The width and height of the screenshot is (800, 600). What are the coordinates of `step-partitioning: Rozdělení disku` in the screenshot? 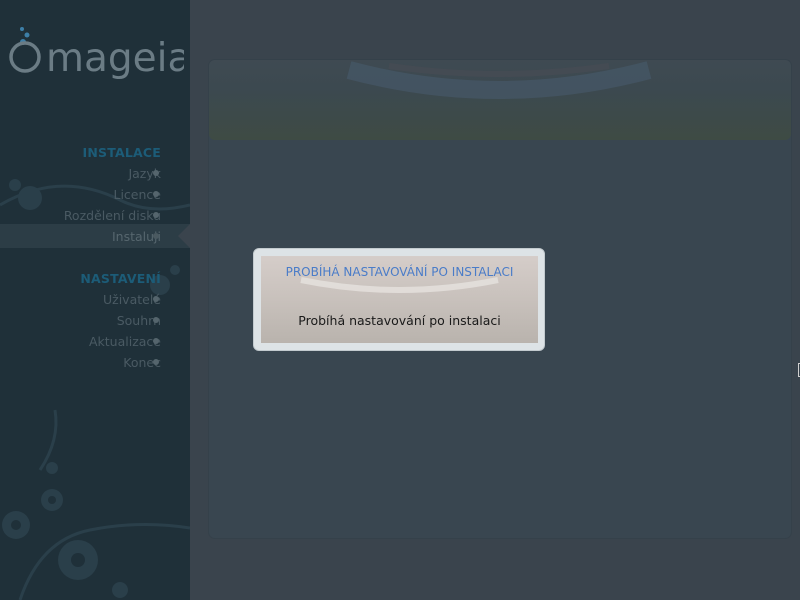 It's located at (112, 215).